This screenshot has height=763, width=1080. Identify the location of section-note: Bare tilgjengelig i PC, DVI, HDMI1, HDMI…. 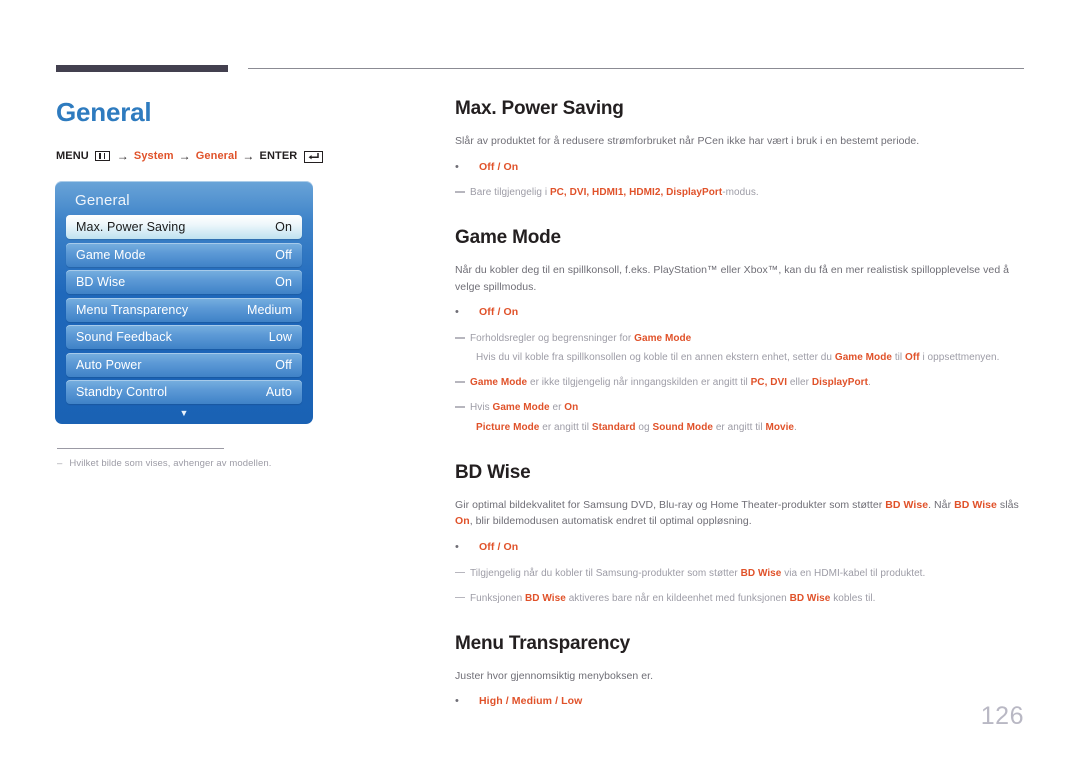
(740, 193).